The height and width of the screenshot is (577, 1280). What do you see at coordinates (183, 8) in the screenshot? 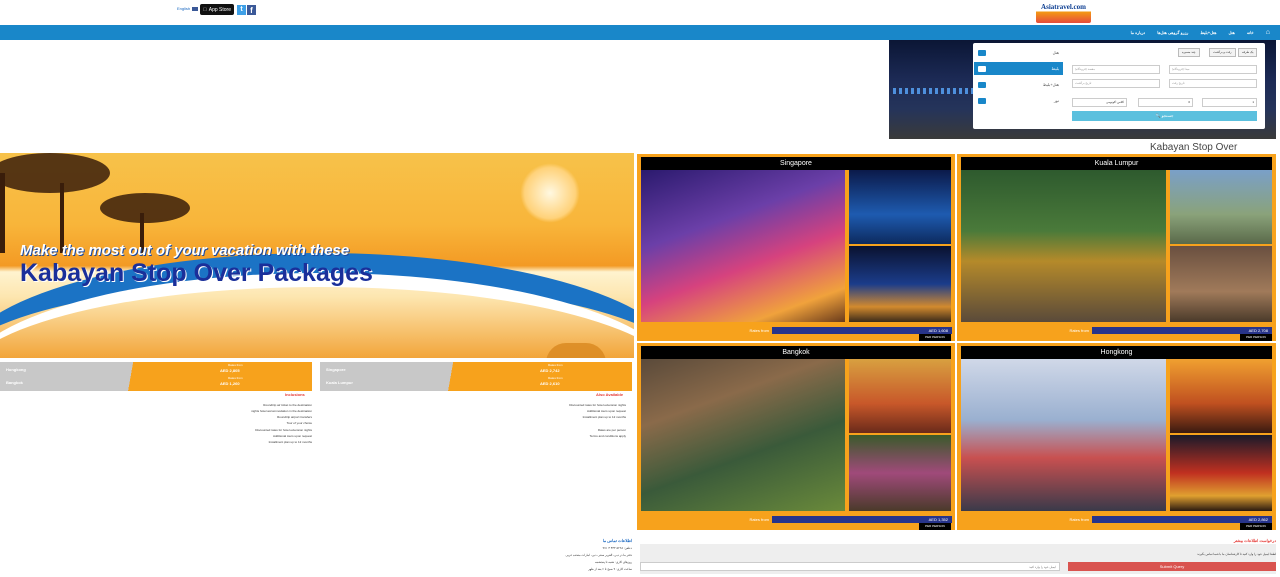
I see `language-link: English` at bounding box center [183, 8].